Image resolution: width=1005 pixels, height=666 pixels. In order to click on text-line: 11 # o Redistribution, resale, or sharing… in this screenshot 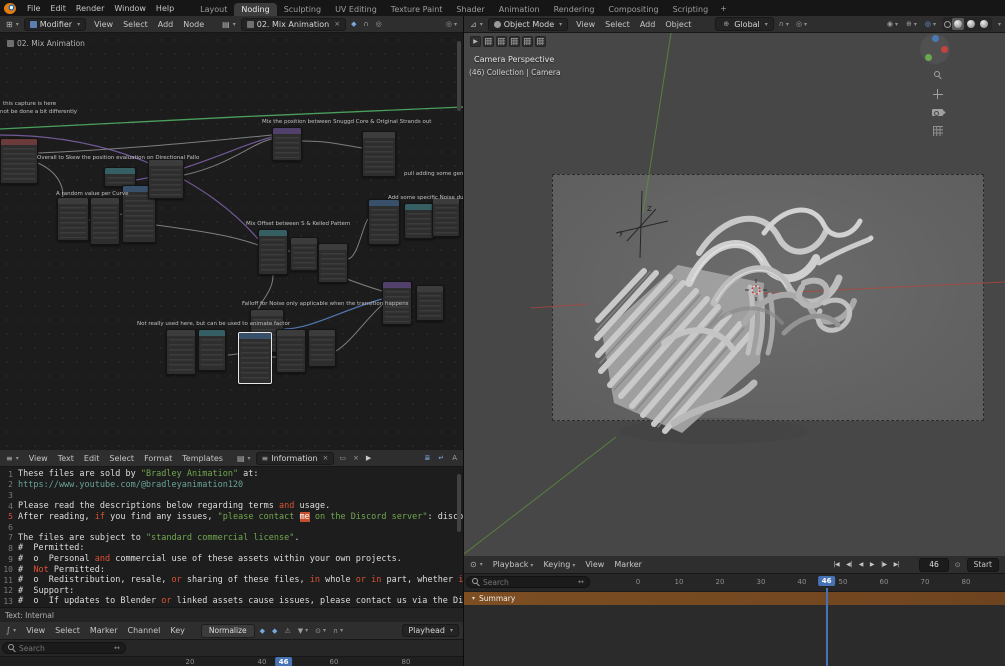, I will do `click(231, 580)`.